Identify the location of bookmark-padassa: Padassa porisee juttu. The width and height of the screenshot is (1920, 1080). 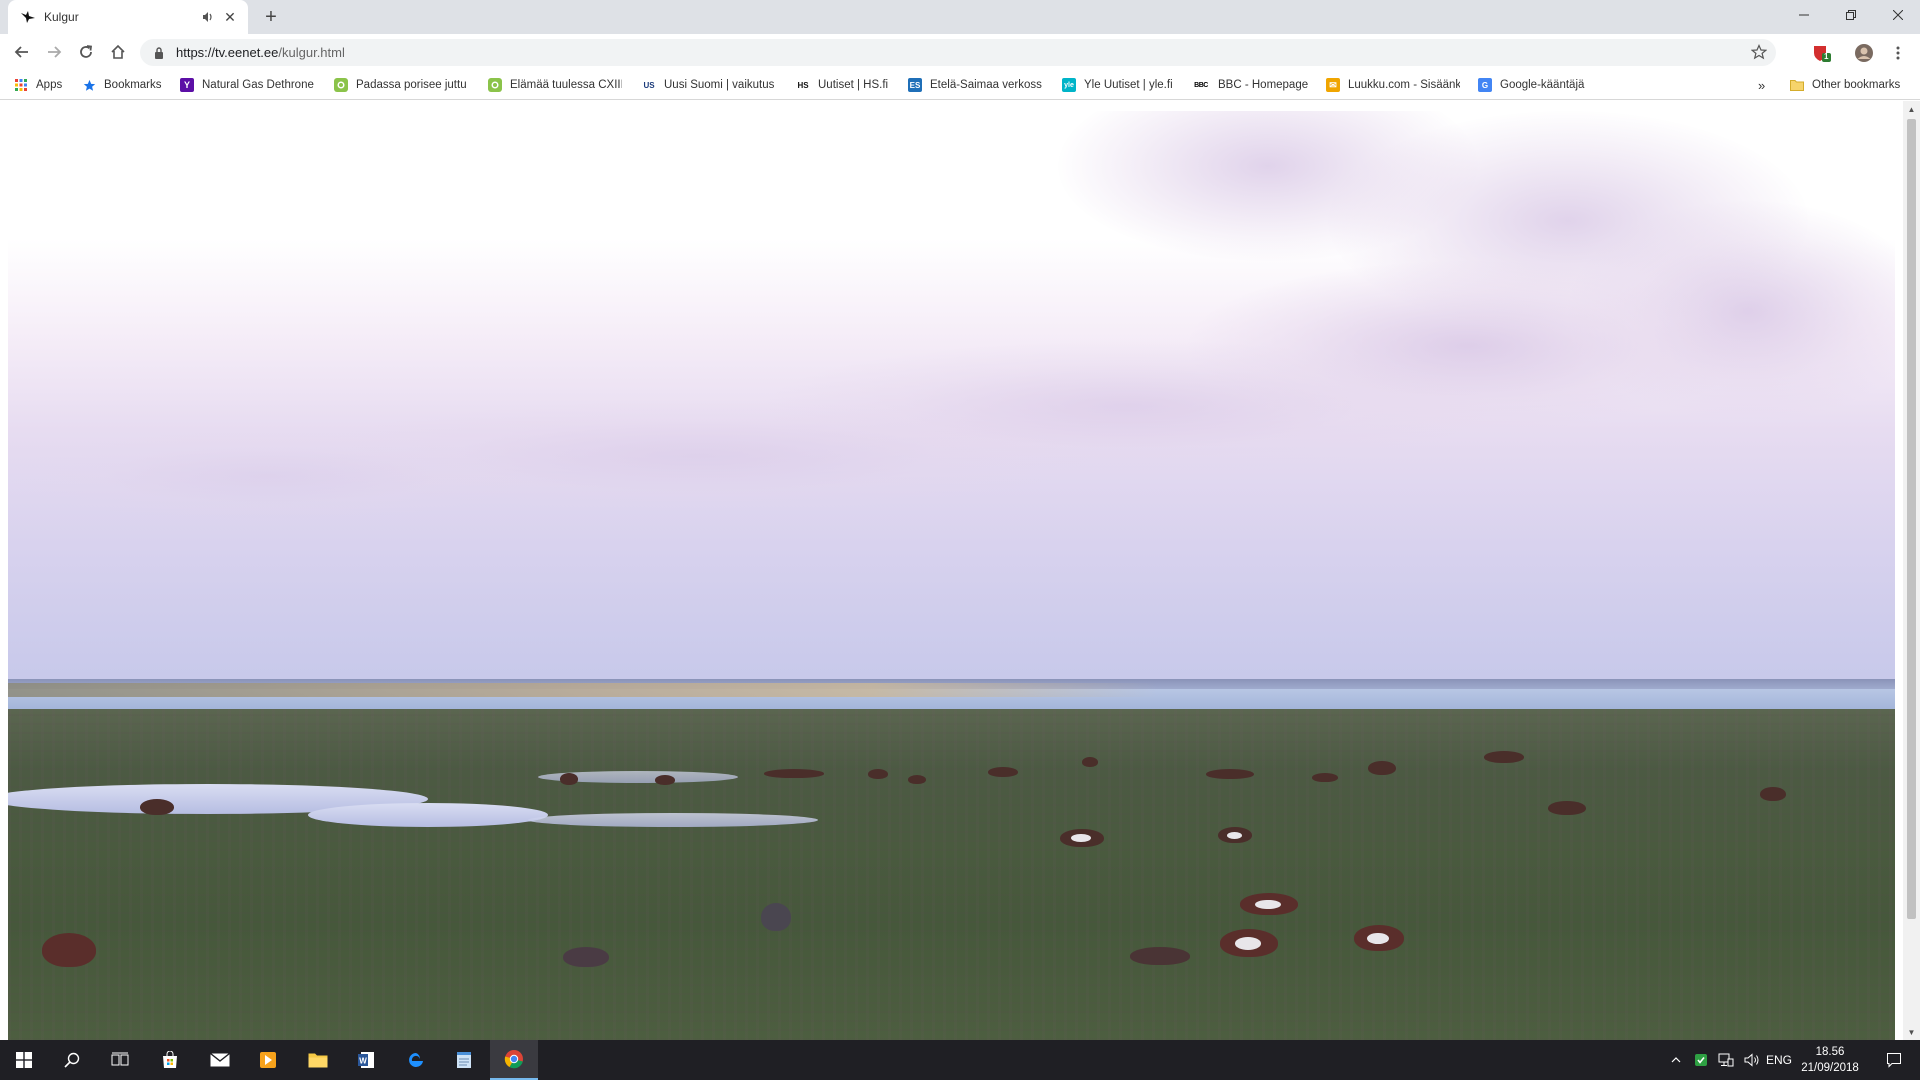
(400, 85).